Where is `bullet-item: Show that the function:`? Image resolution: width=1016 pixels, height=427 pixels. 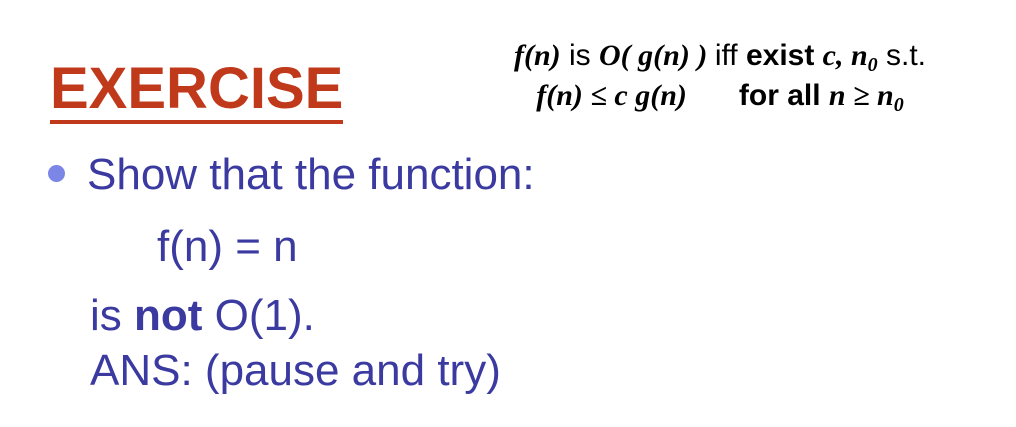
bullet-item: Show that the function: is located at coordinates (291, 175).